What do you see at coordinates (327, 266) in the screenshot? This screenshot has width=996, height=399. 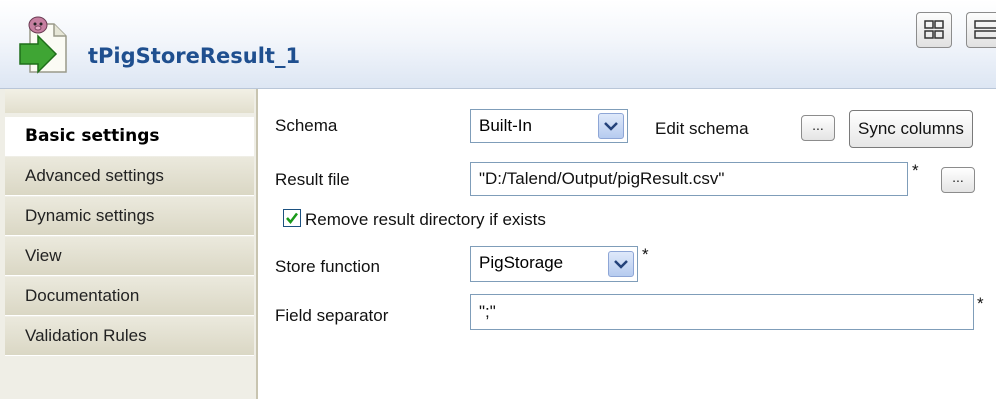 I see `store-function-label: Store function` at bounding box center [327, 266].